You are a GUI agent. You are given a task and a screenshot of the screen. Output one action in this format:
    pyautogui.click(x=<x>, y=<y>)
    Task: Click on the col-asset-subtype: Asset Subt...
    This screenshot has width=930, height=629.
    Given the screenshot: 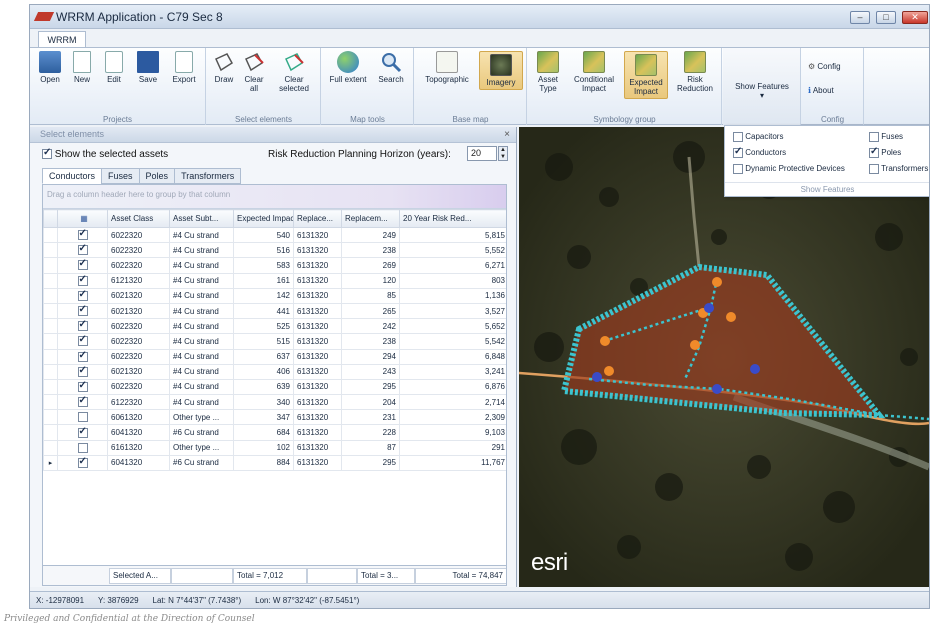 What is the action you would take?
    pyautogui.click(x=201, y=218)
    